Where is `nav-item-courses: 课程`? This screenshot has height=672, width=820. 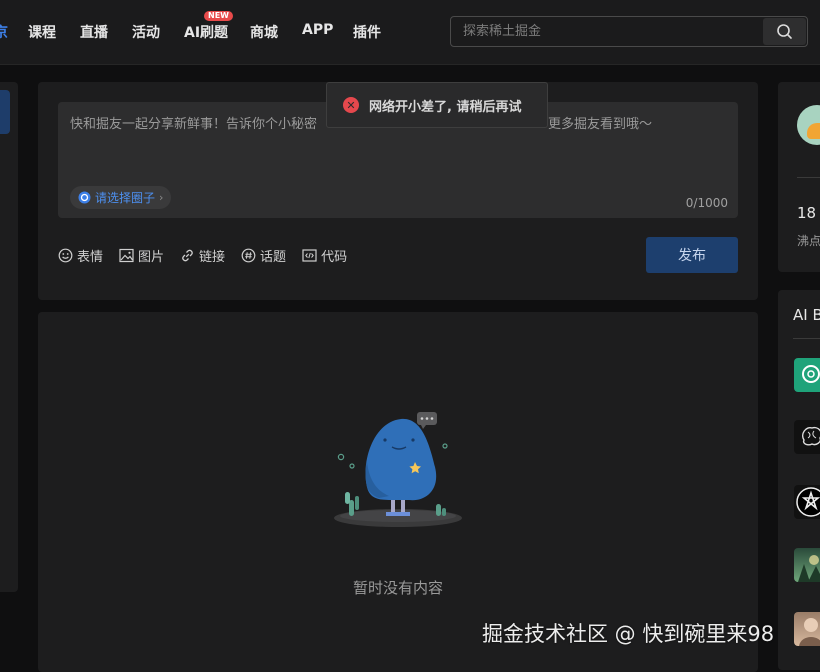
nav-item-courses: 课程 is located at coordinates (42, 32).